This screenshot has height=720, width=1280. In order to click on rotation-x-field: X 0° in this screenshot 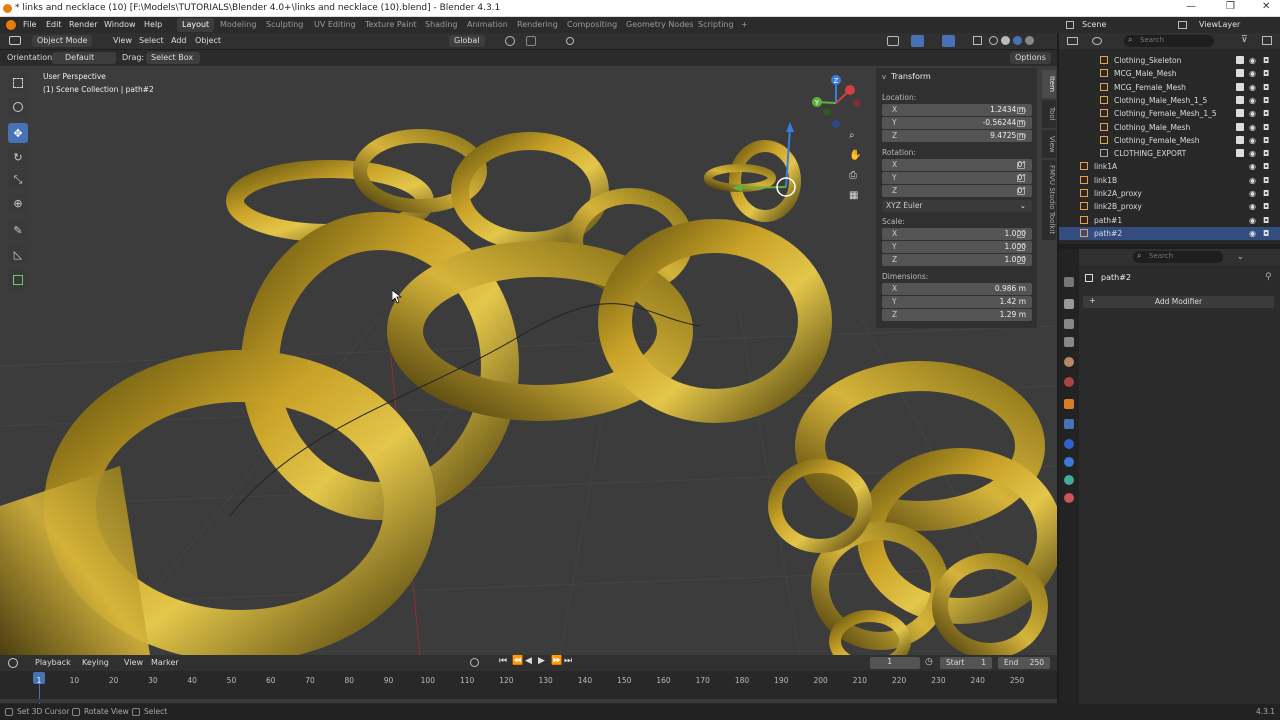, I will do `click(957, 165)`.